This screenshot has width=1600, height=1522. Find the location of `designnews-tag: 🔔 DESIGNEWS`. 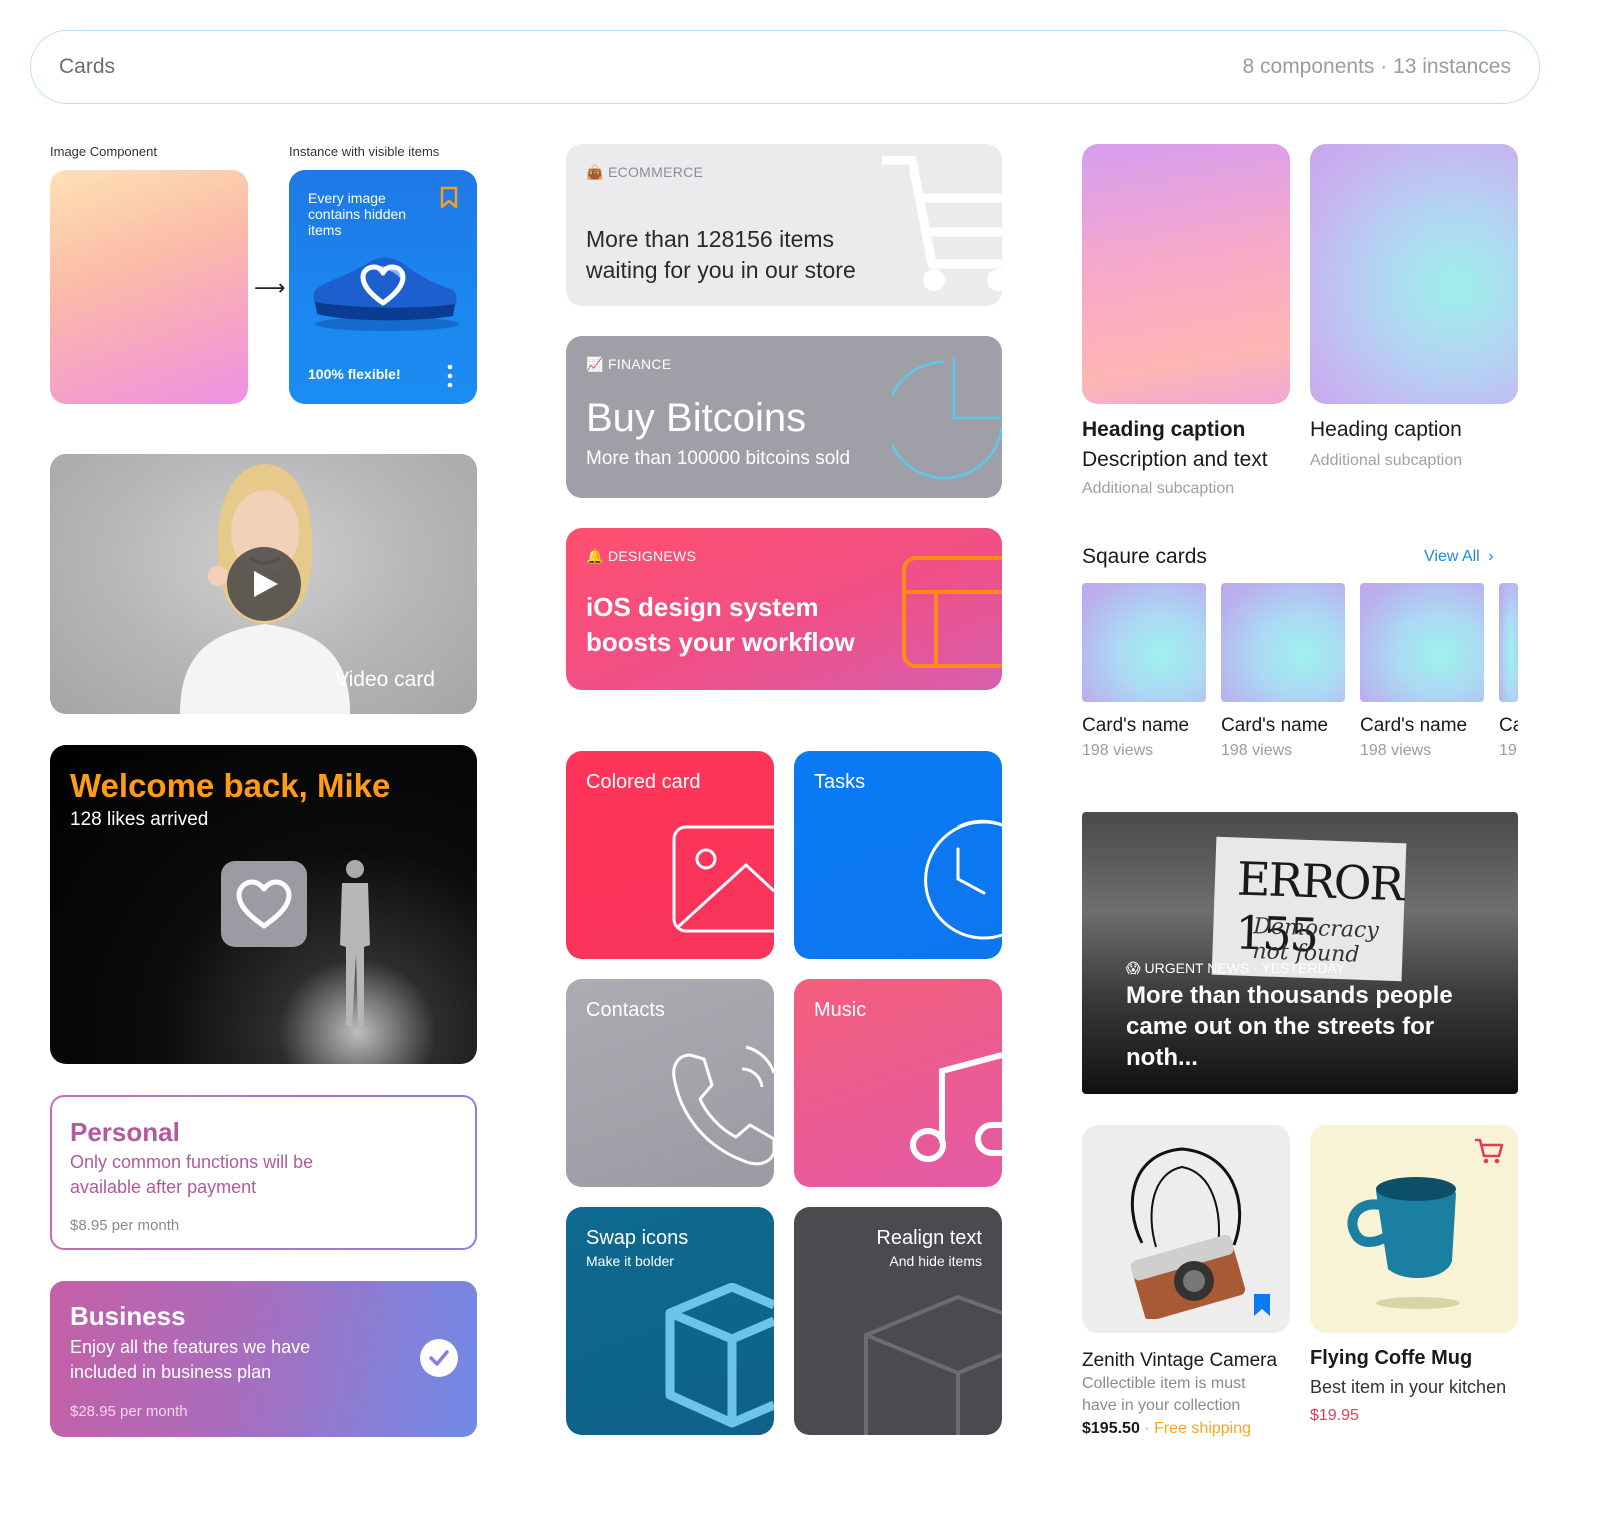

designnews-tag: 🔔 DESIGNEWS is located at coordinates (641, 556).